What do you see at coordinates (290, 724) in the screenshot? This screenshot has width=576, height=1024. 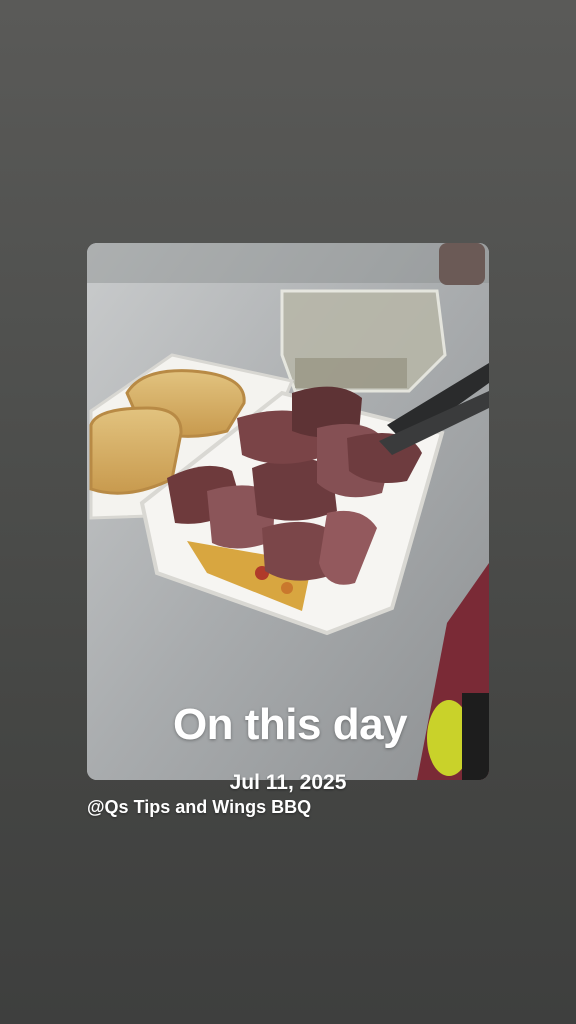 I see `story-title: On this day` at bounding box center [290, 724].